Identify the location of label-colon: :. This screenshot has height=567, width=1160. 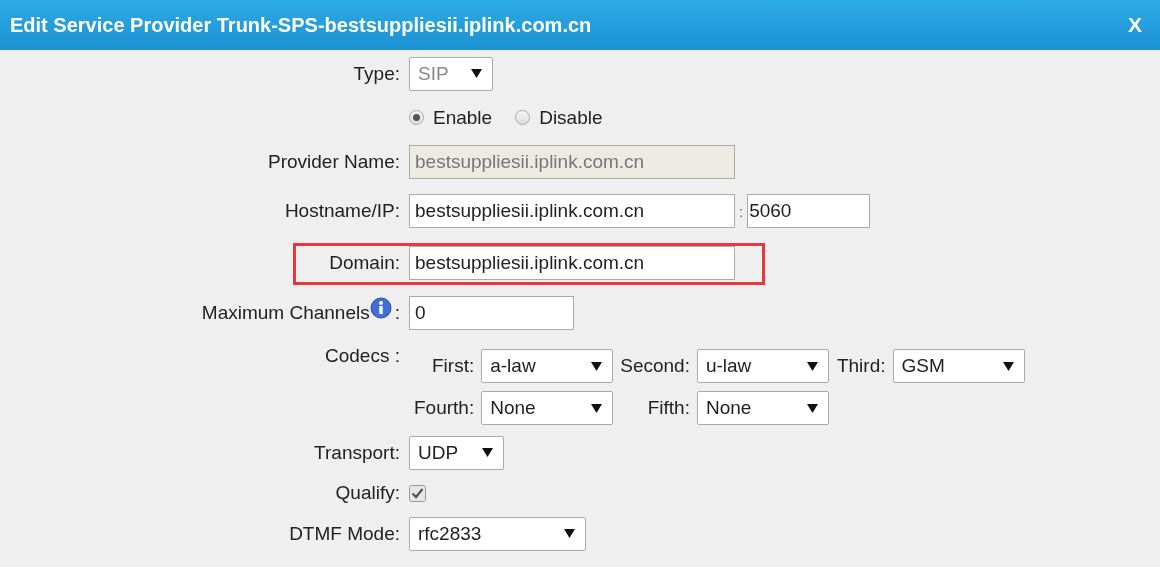
(397, 312).